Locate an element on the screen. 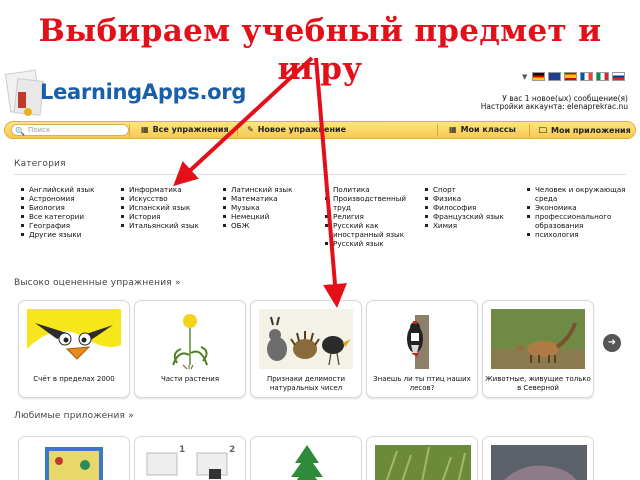 The image size is (640, 480). annotation-arrows is located at coordinates (260, 182).